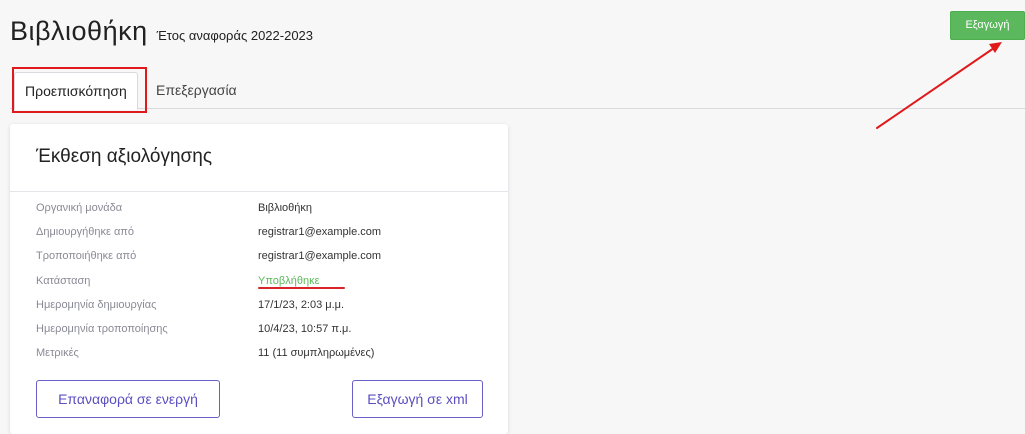 Image resolution: width=1025 pixels, height=434 pixels. I want to click on detail-label: Ημερομηνία δημιουργίας, so click(96, 304).